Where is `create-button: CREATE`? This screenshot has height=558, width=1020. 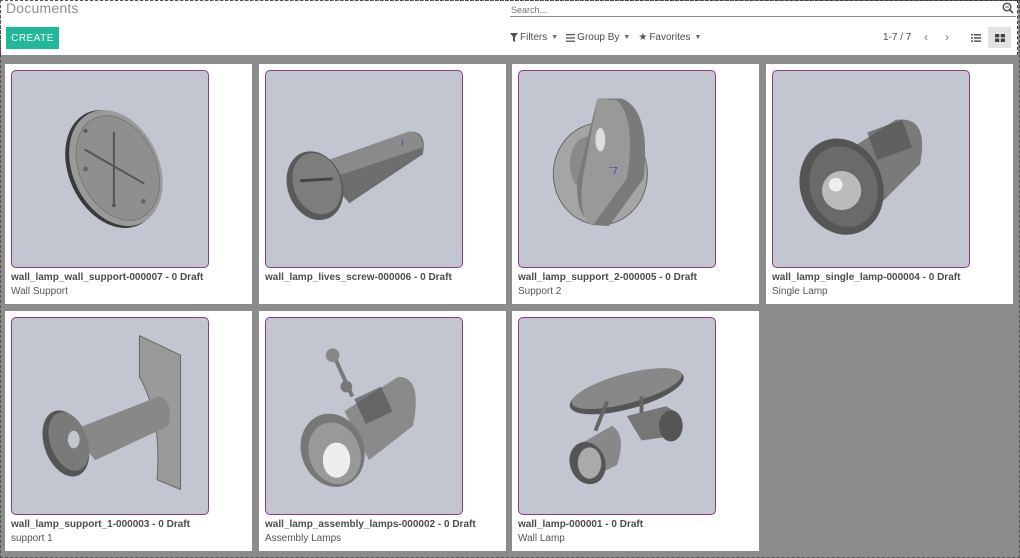
create-button: CREATE is located at coordinates (32, 38).